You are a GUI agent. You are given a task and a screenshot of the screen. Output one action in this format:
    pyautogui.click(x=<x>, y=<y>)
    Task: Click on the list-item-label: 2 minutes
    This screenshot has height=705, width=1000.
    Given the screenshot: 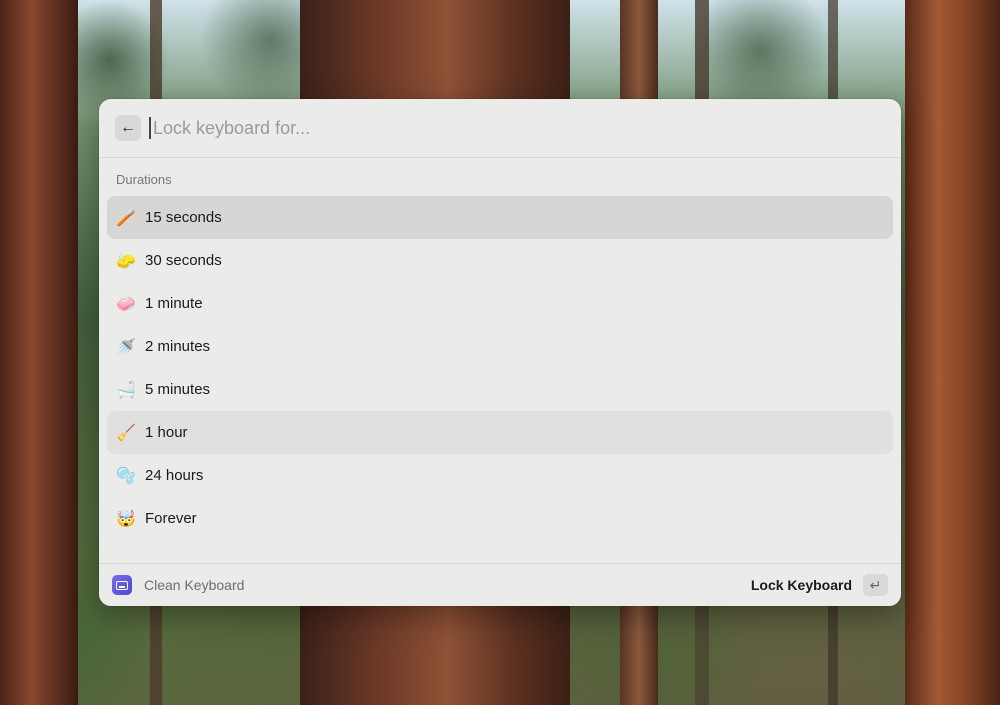 What is the action you would take?
    pyautogui.click(x=178, y=346)
    